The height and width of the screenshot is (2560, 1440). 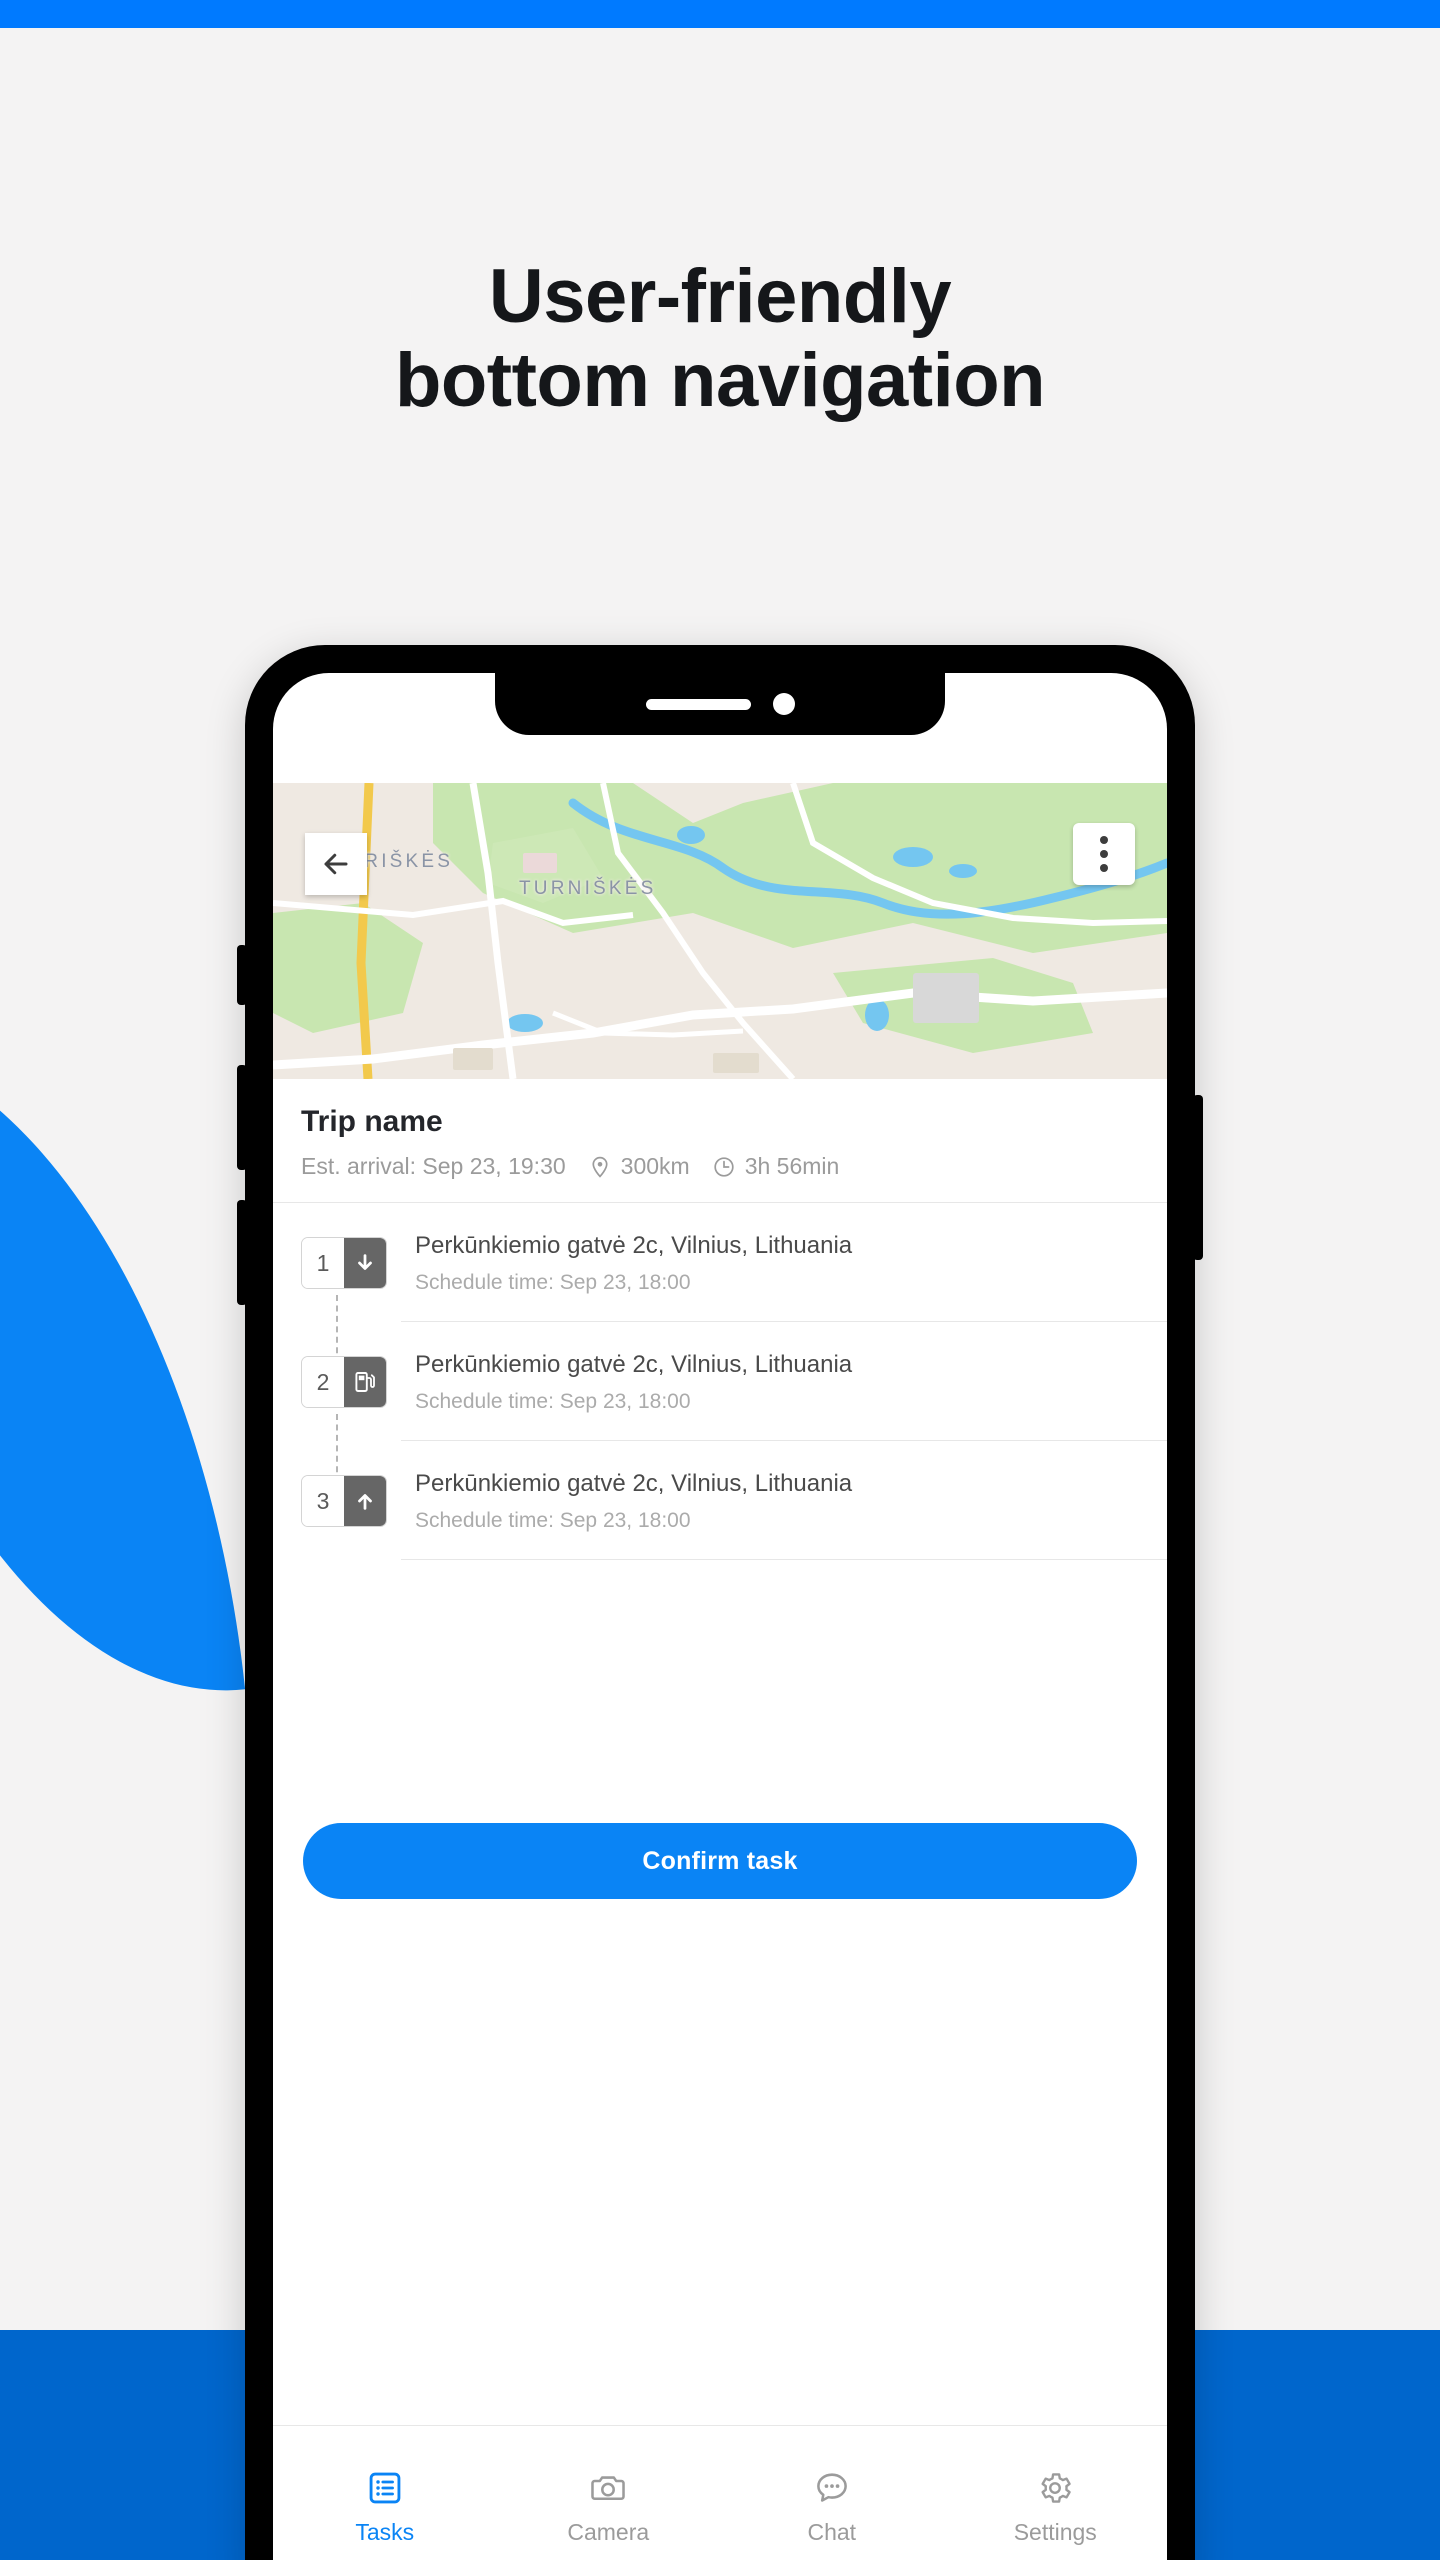 I want to click on trip-distance-value: 300km, so click(x=655, y=1166).